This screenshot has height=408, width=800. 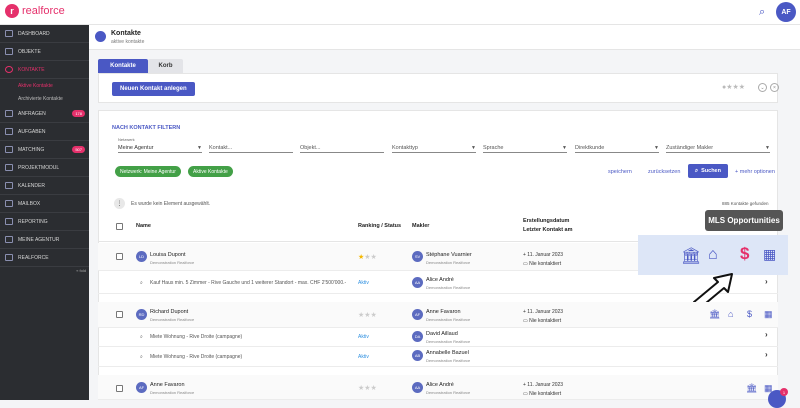 What do you see at coordinates (123, 66) in the screenshot?
I see `tab-kontakte: Kontakte` at bounding box center [123, 66].